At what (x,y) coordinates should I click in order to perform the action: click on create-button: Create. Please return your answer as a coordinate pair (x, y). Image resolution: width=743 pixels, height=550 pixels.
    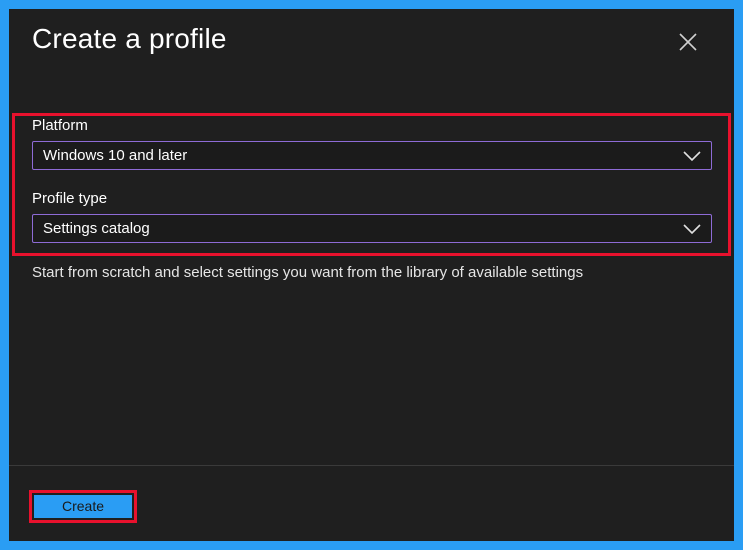
    Looking at the image, I should click on (83, 506).